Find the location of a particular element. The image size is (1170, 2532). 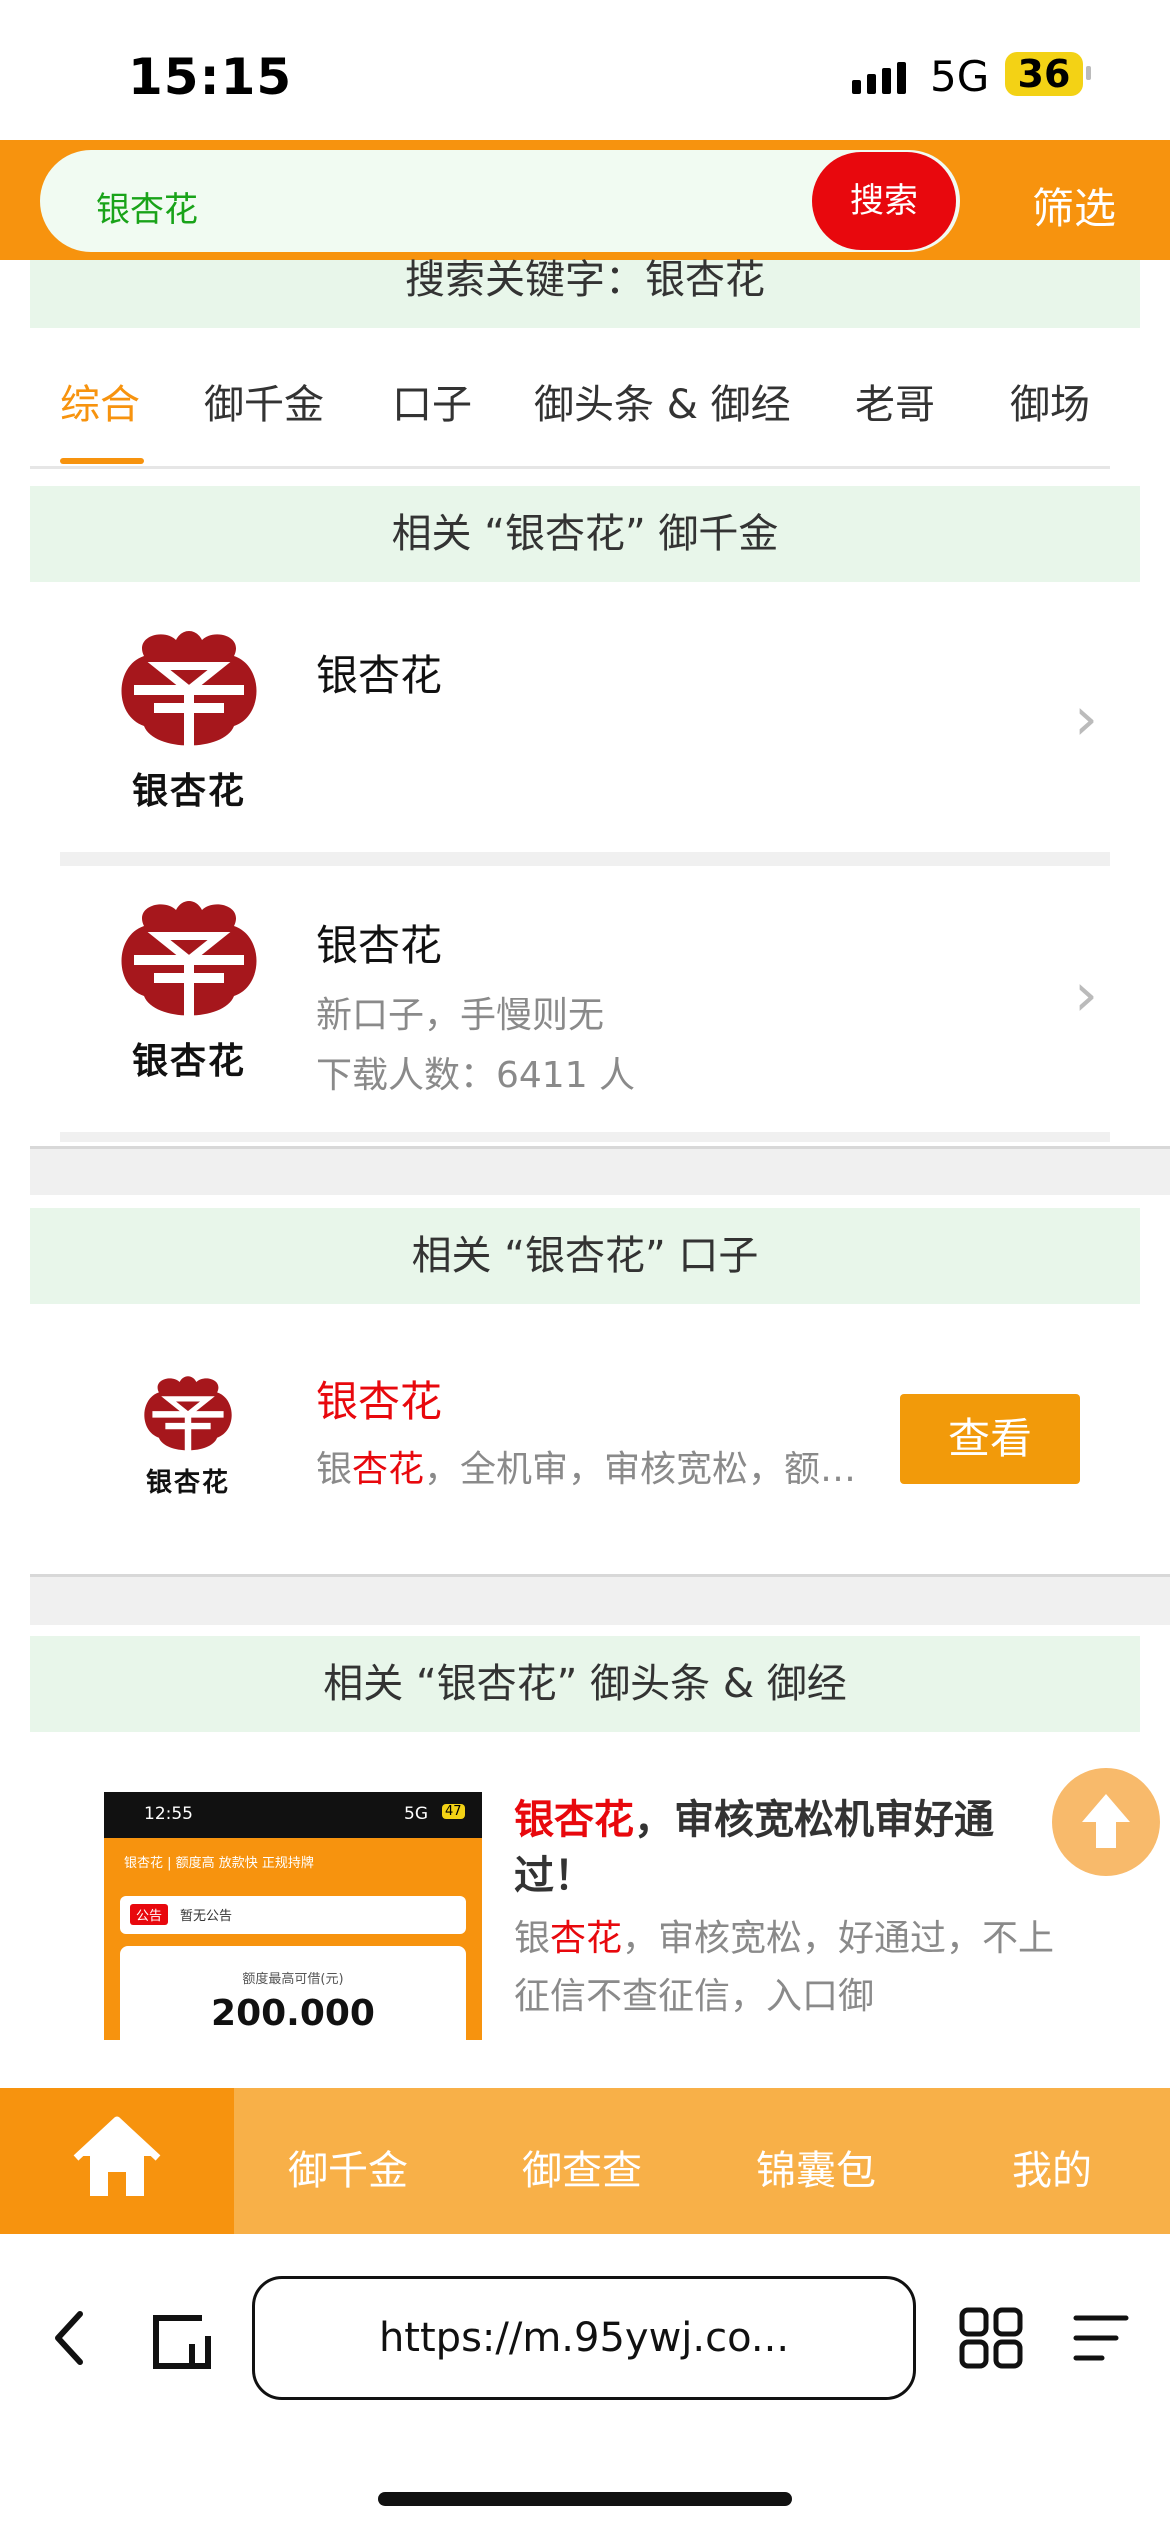

thumb-net: 5G is located at coordinates (416, 1814).